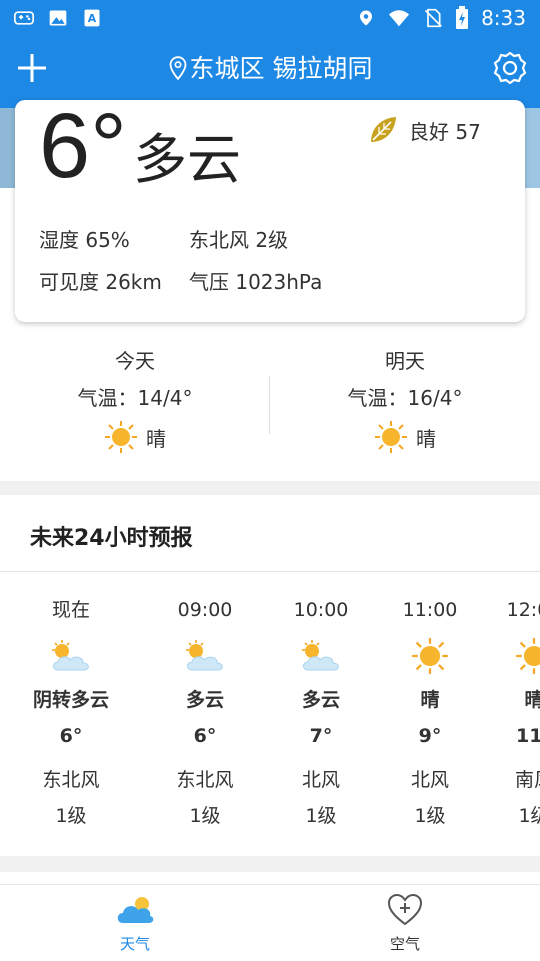 This screenshot has width=540, height=961. I want to click on hour-item: 12:00 晴 11° 南风 1级, so click(507, 700).